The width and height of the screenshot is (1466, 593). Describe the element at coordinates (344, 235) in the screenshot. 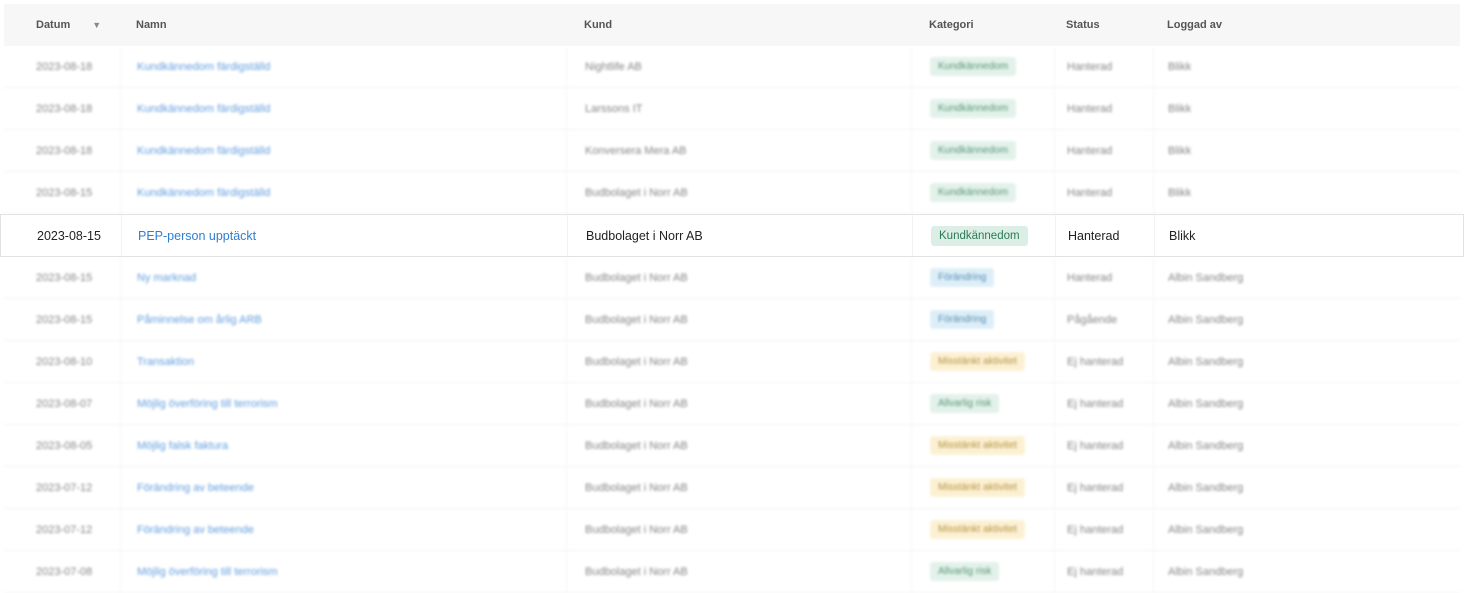

I see `cell-name: PEP-person upptäckt` at that location.